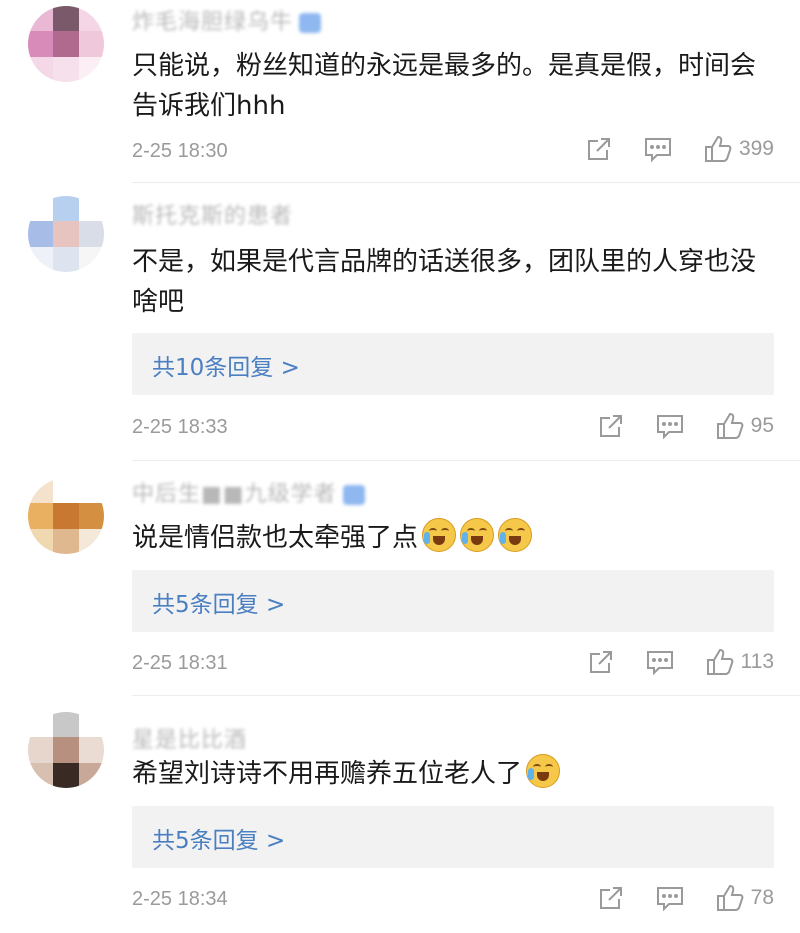 This screenshot has width=800, height=933. Describe the element at coordinates (444, 86) in the screenshot. I see `comment-text: 只能说，粉丝知道的永远是最多的。是真是假，时间会告诉我们hhh` at that location.